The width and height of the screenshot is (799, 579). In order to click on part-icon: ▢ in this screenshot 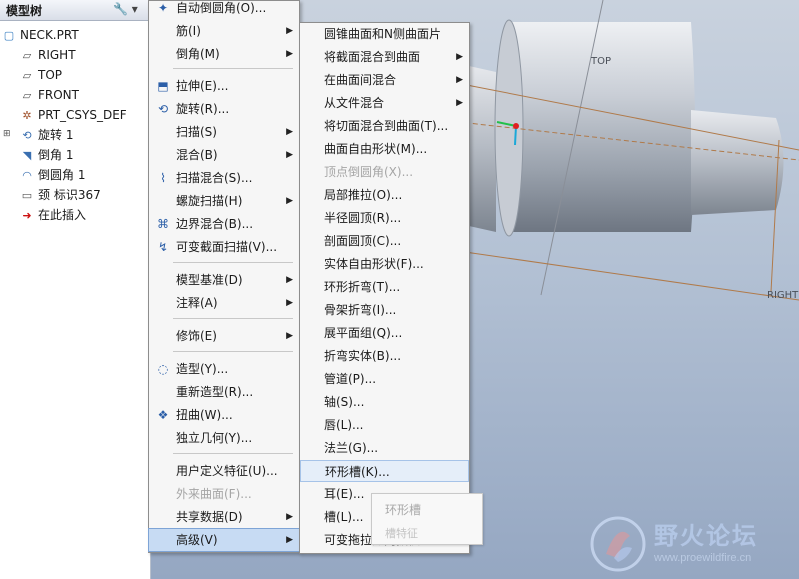, I will do `click(9, 35)`.